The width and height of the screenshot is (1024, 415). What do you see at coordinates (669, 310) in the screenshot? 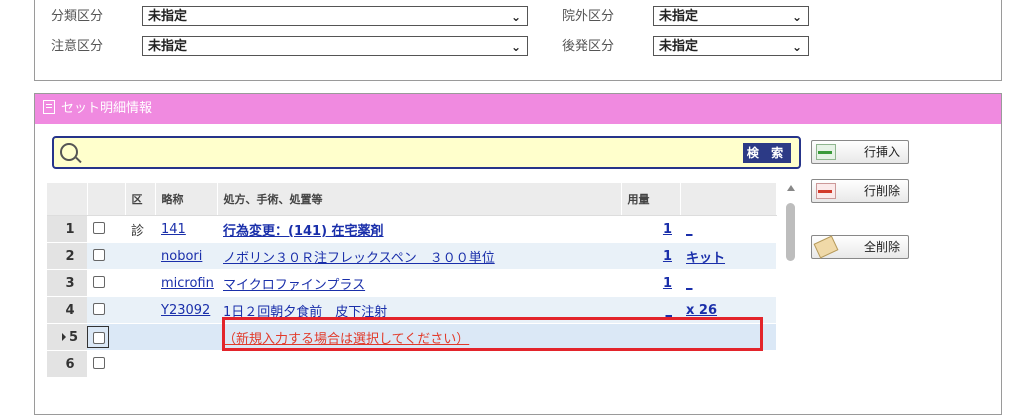
I see `row-dose-link: _` at bounding box center [669, 310].